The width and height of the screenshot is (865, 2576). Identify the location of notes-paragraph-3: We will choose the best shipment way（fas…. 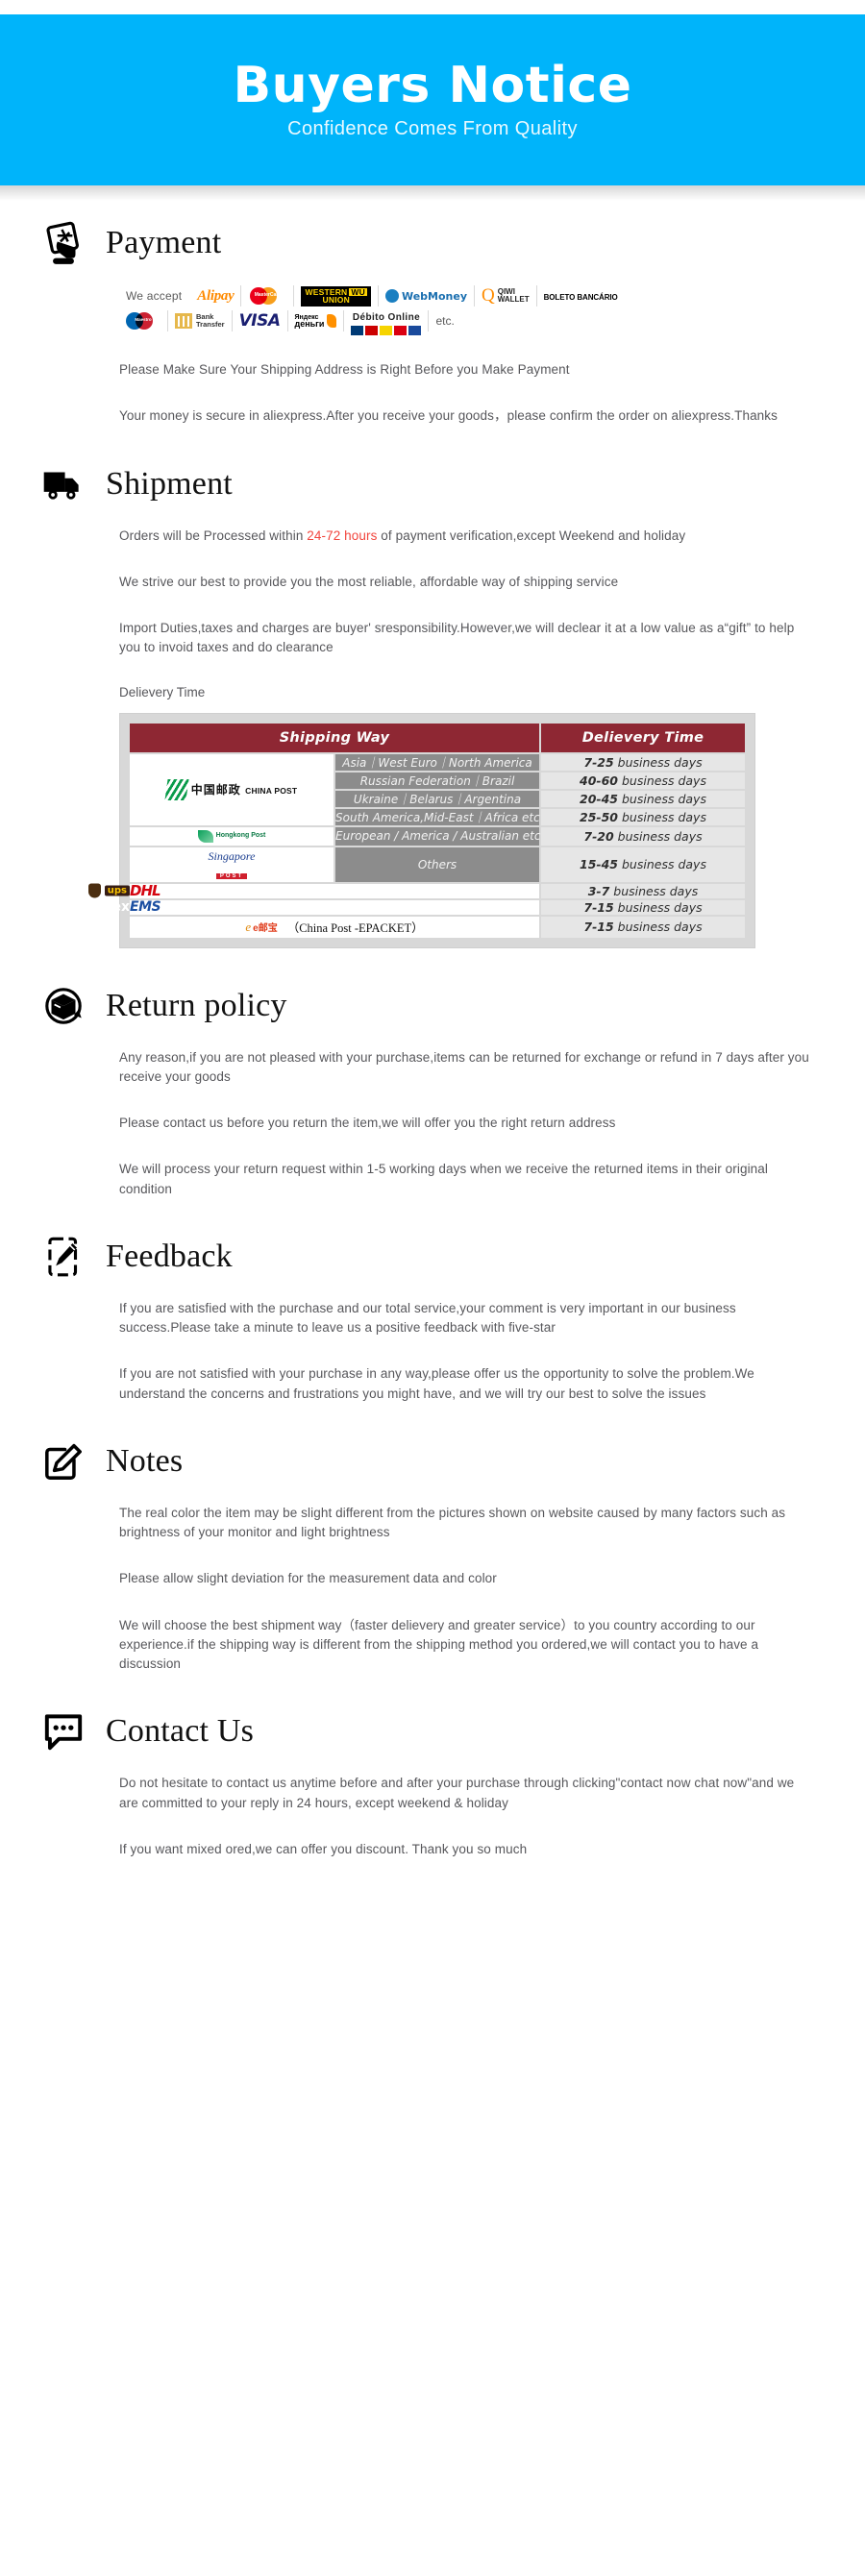
(439, 1644).